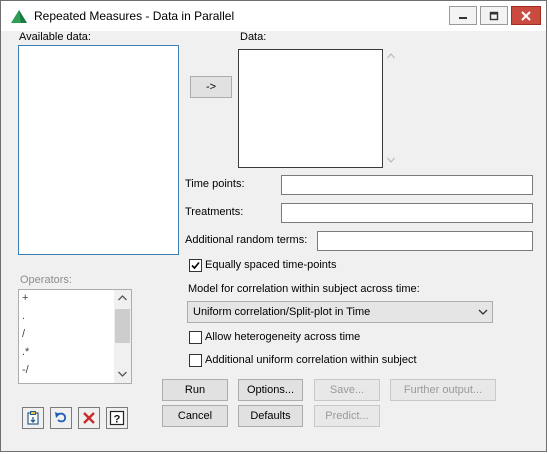  Describe the element at coordinates (134, 16) in the screenshot. I see `window-title: Repeated Measures - Data in Parallel` at that location.